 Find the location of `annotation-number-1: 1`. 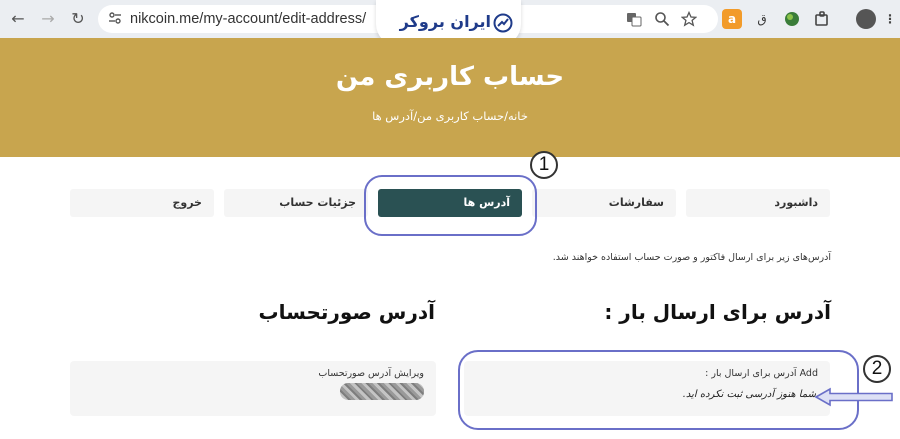

annotation-number-1: 1 is located at coordinates (544, 165).